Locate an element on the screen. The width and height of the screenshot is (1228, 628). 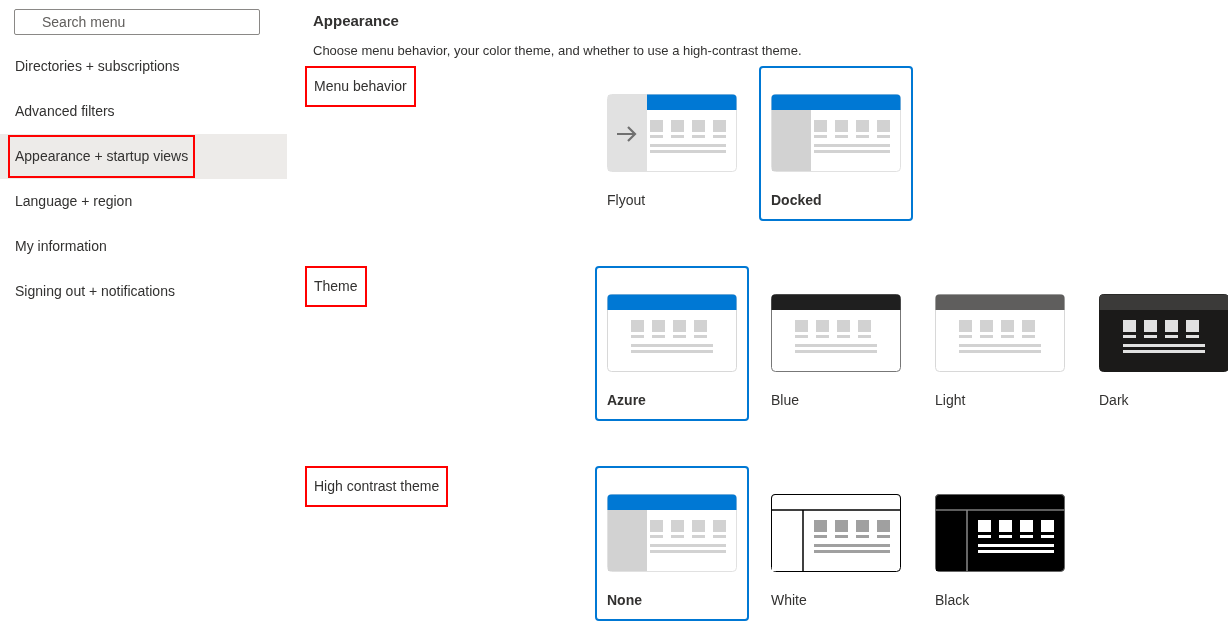
sidebar-item-label: My information is located at coordinates (61, 246).